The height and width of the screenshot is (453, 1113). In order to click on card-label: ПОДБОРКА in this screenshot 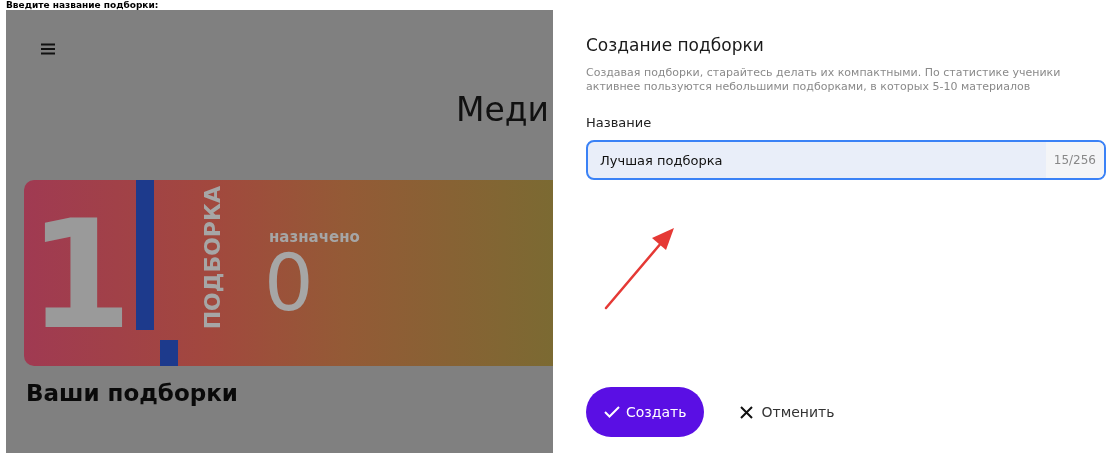, I will do `click(213, 258)`.